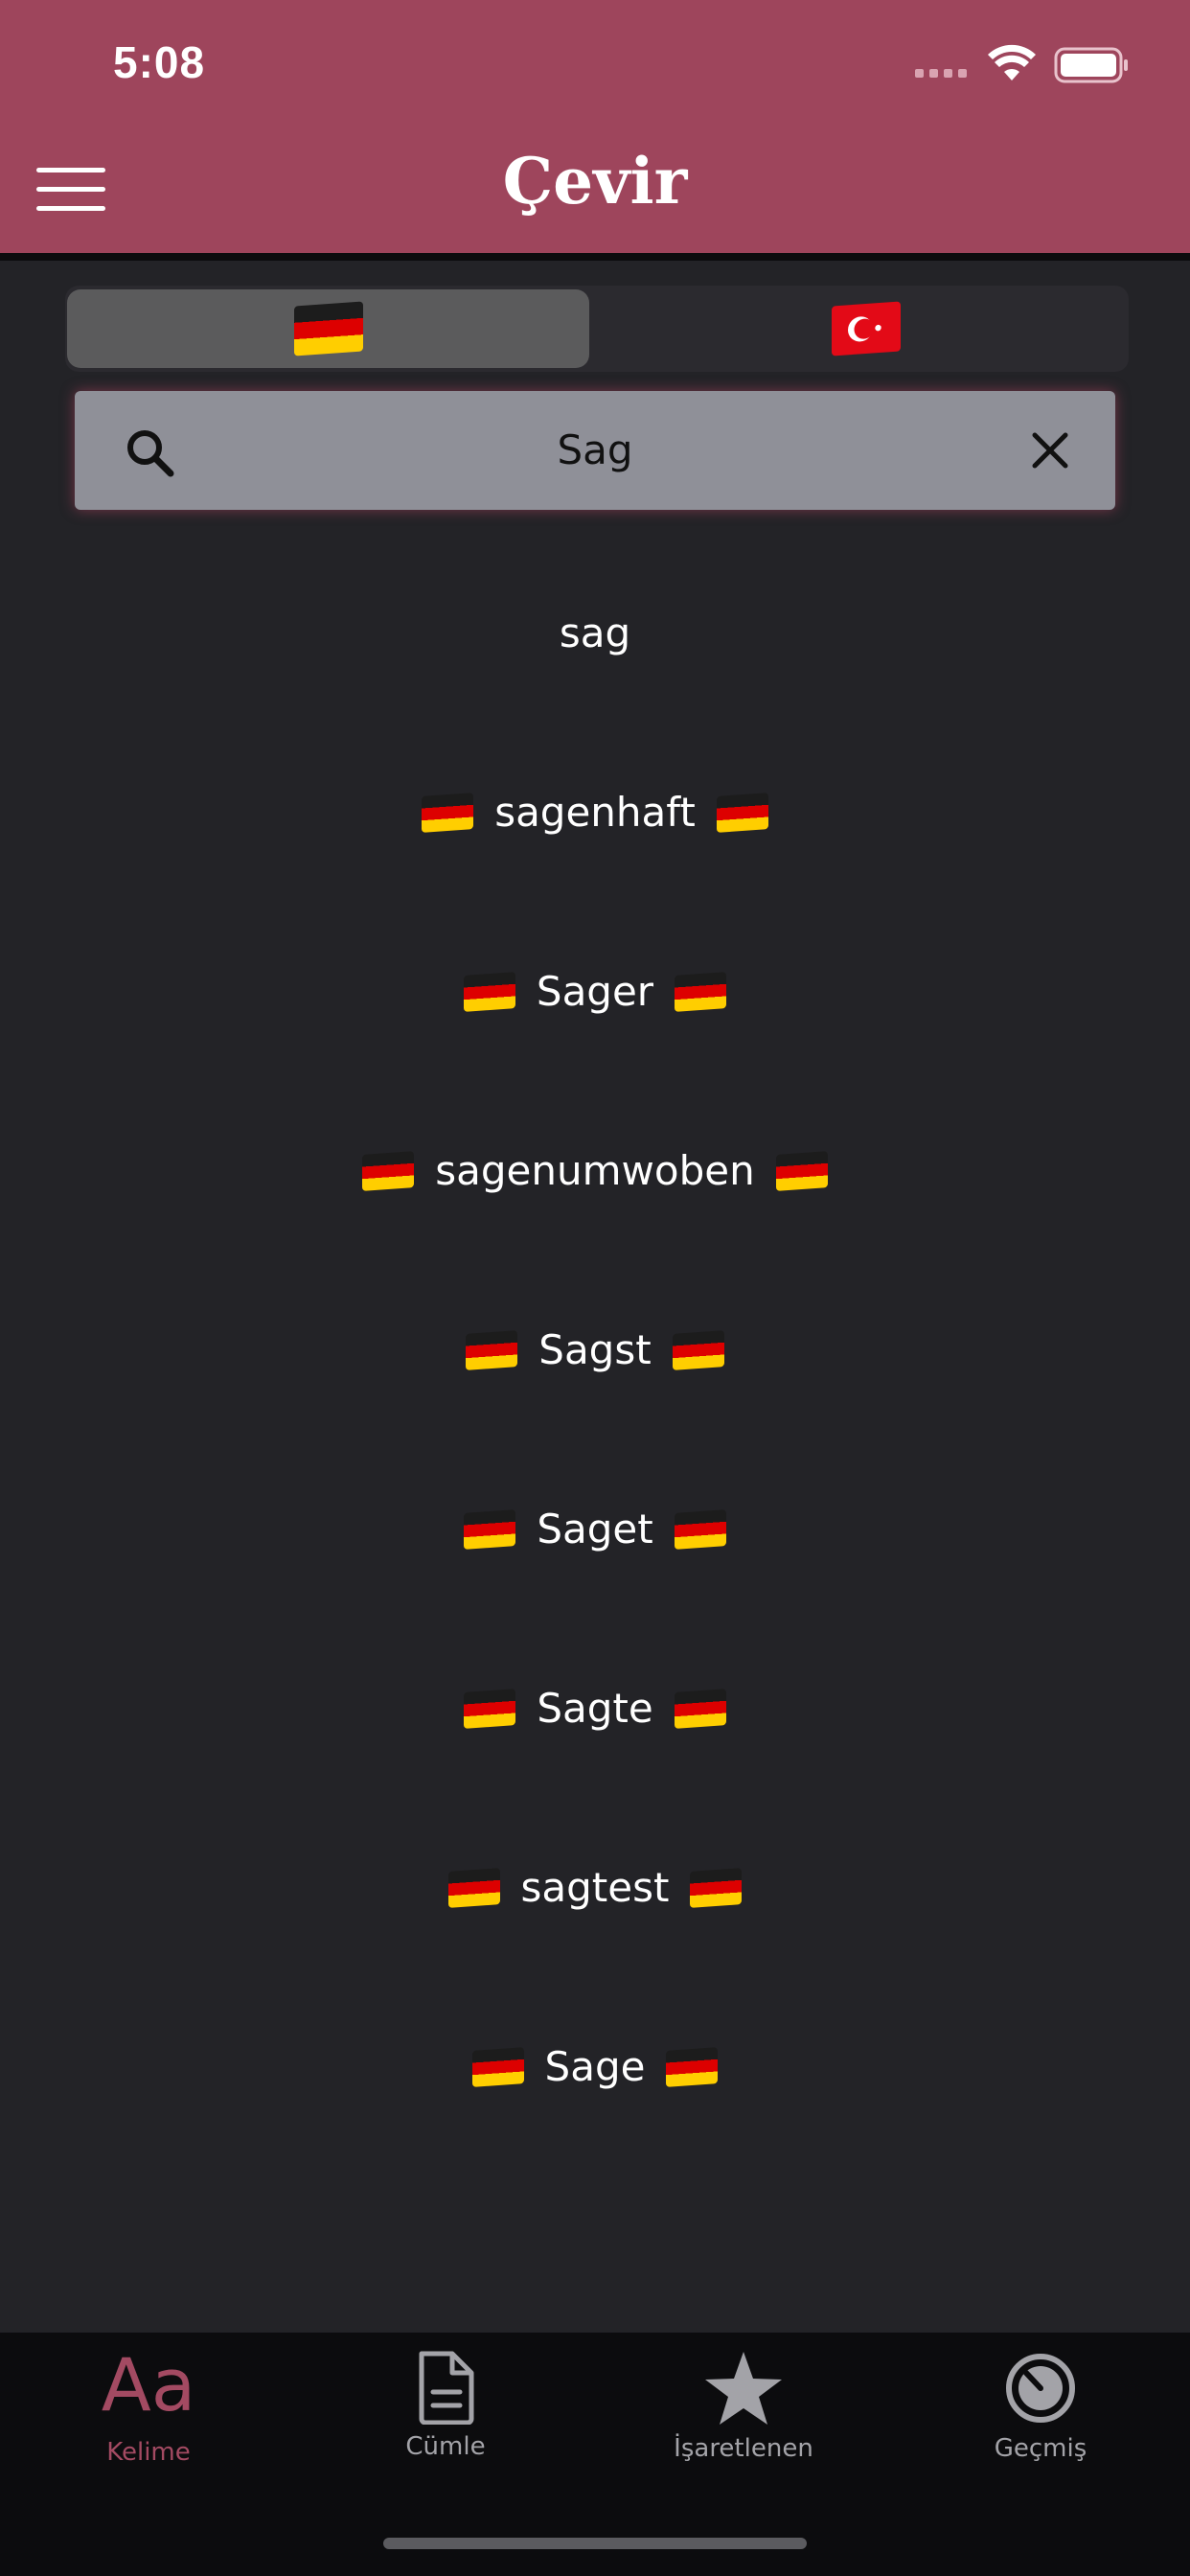 This screenshot has width=1190, height=2576. Describe the element at coordinates (1012, 62) in the screenshot. I see `wifi-icon` at that location.